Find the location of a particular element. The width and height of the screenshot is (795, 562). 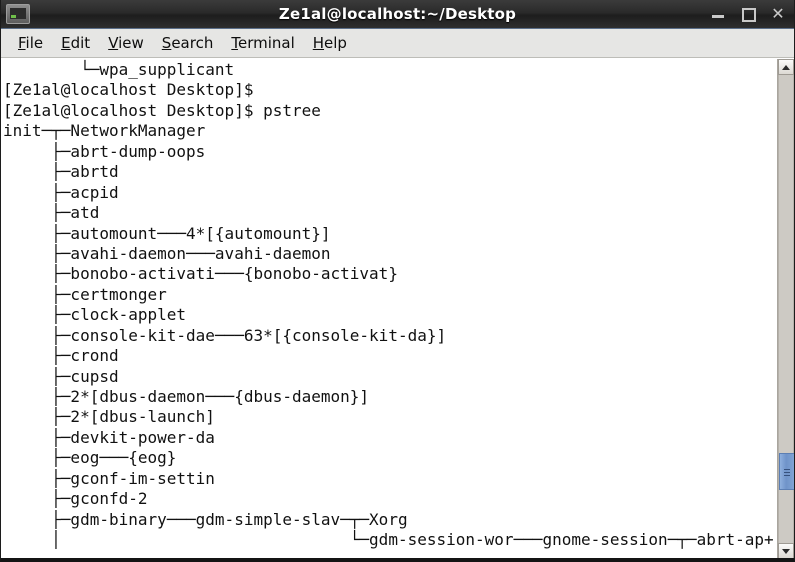

menu-label-file: ile is located at coordinates (34, 43).